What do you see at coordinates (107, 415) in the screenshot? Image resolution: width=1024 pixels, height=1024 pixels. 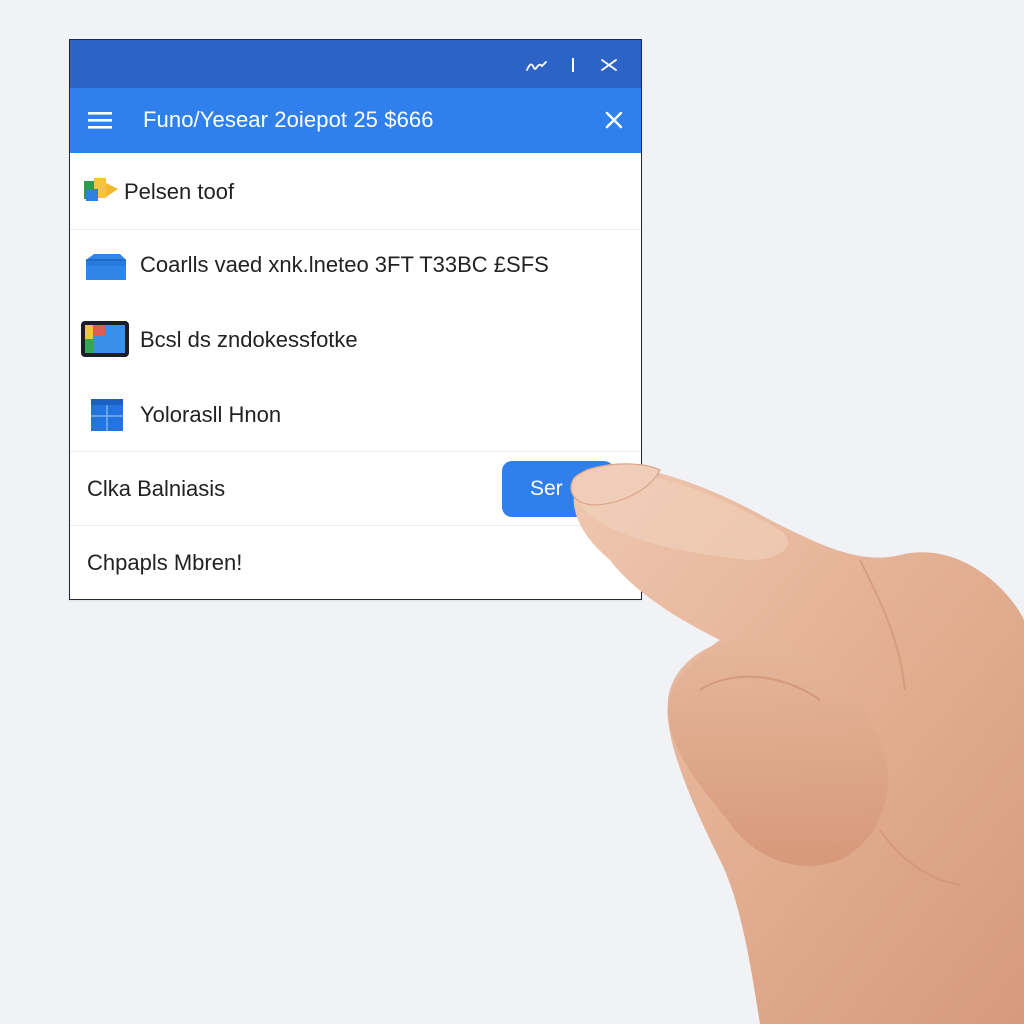 I see `window-icon` at bounding box center [107, 415].